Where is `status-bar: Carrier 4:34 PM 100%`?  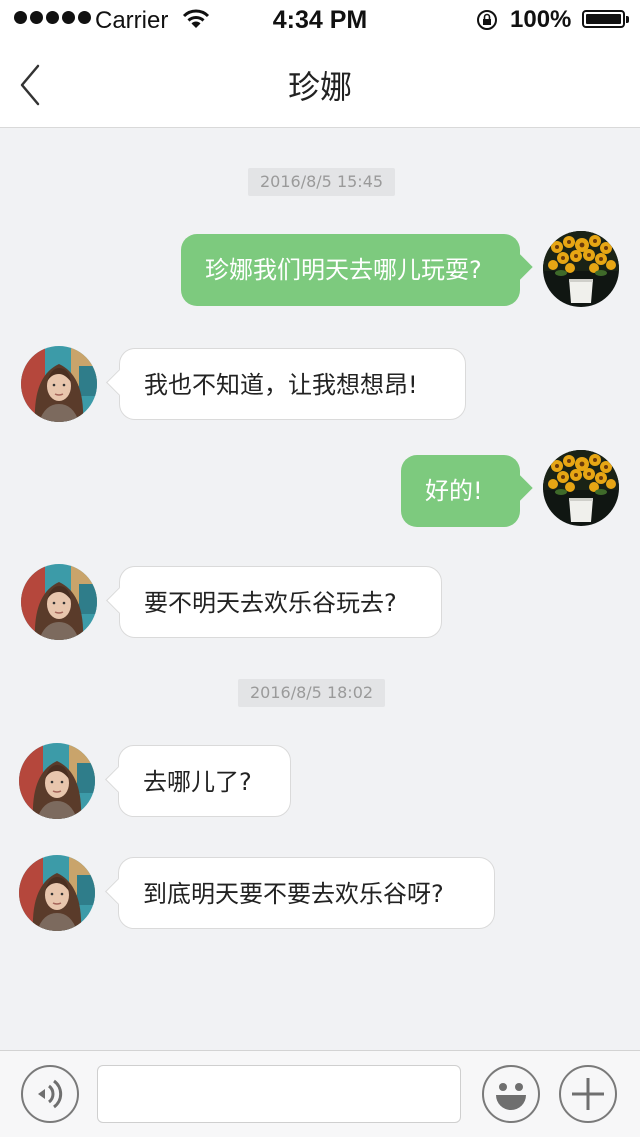
status-bar: Carrier 4:34 PM 100% is located at coordinates (320, 20).